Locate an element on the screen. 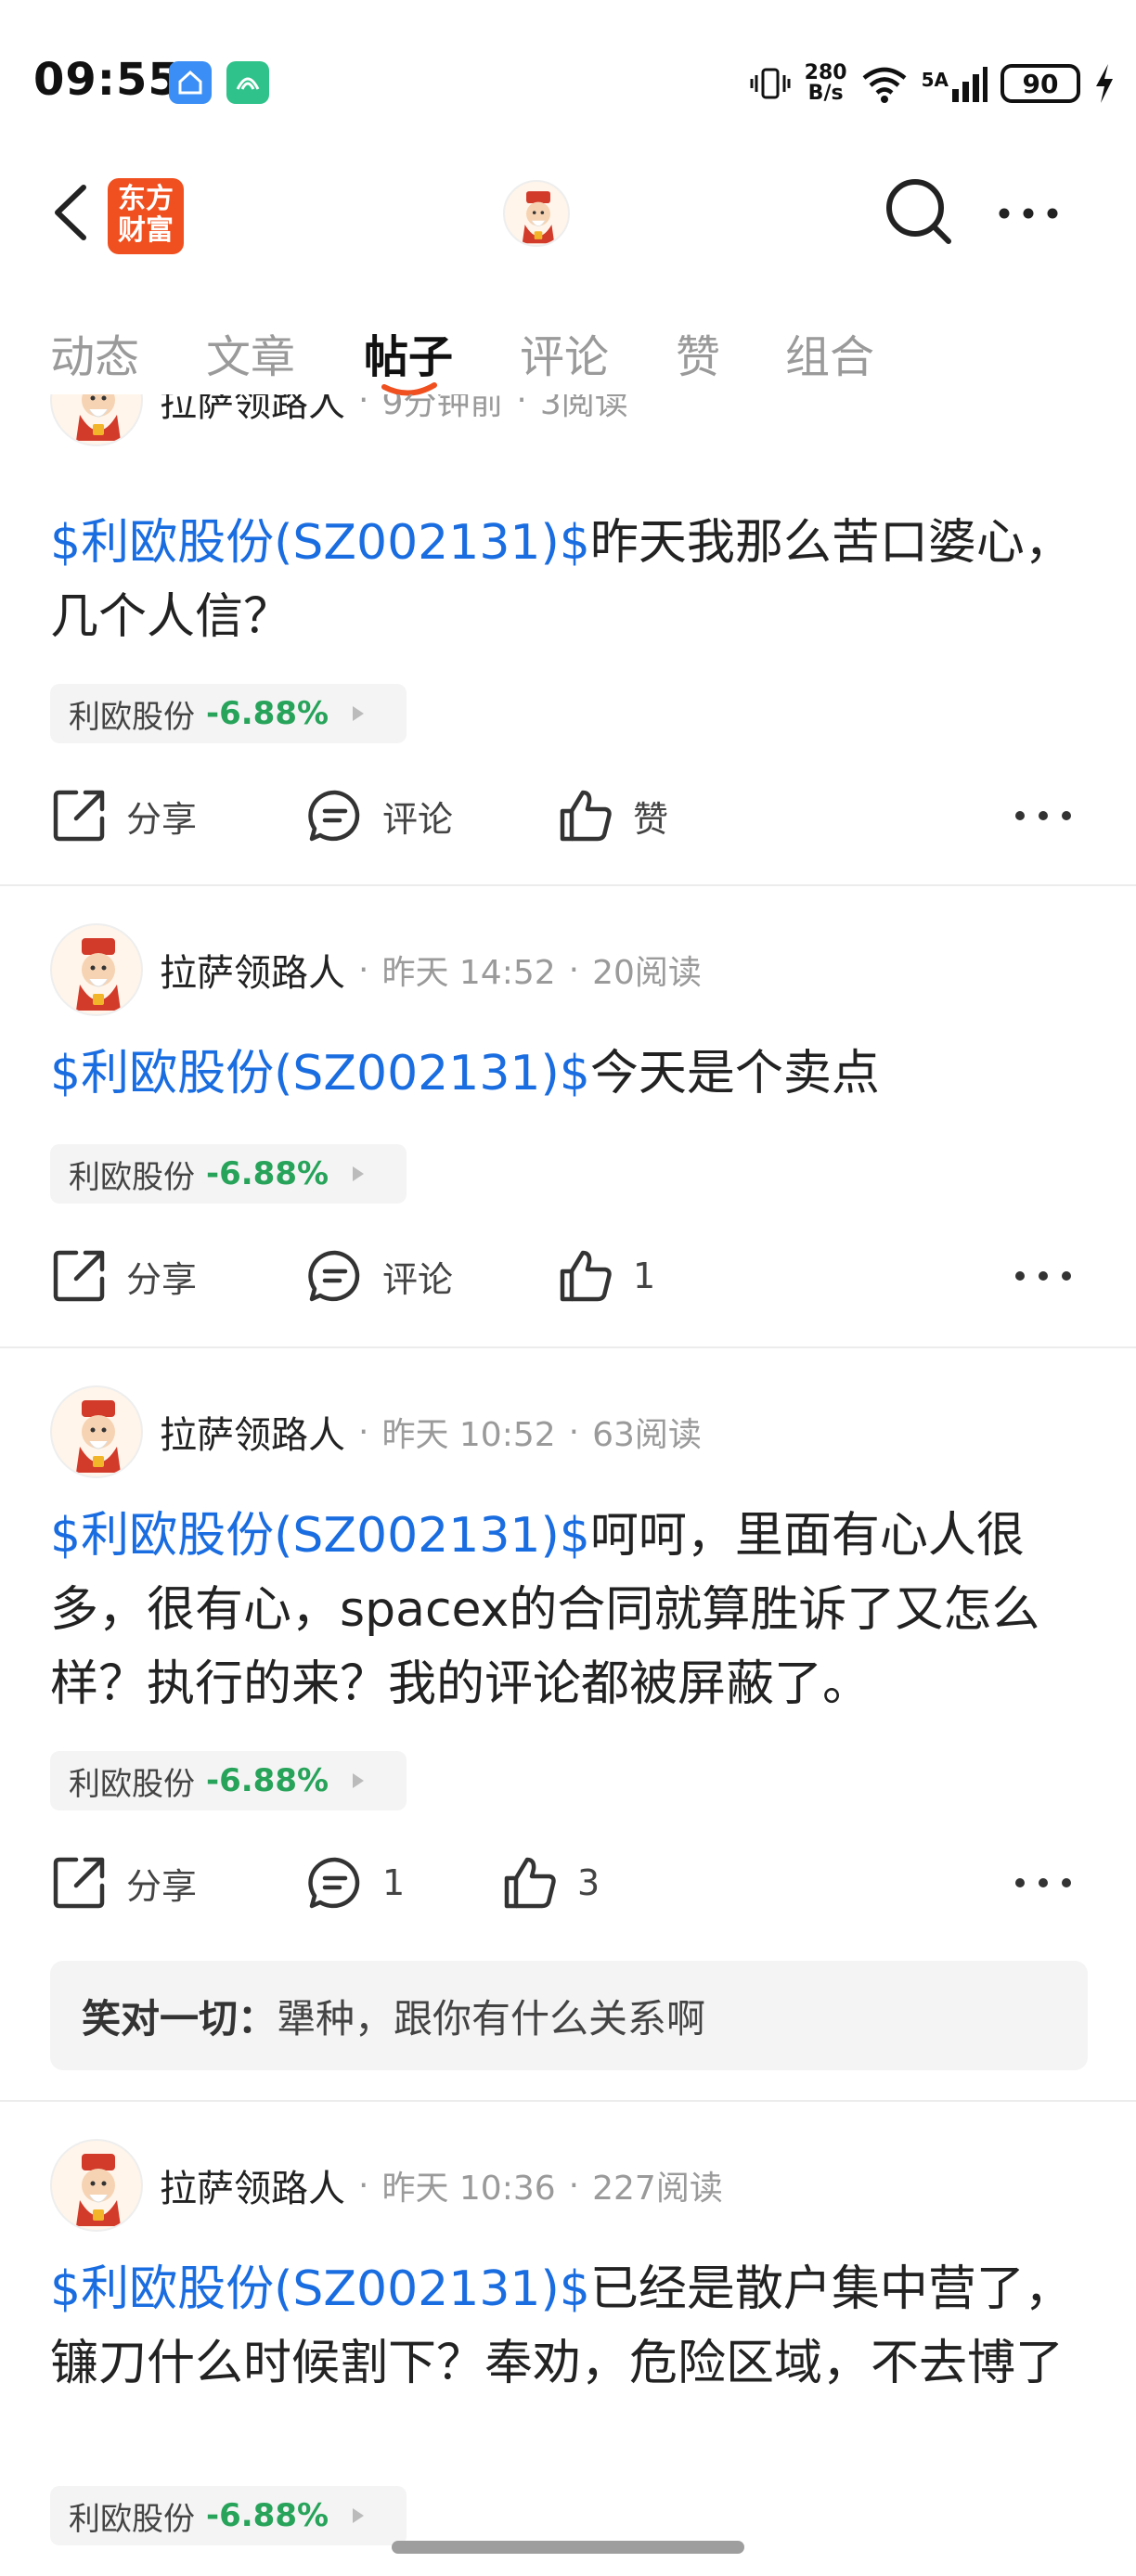 The width and height of the screenshot is (1136, 2576). vibrate-icon is located at coordinates (770, 84).